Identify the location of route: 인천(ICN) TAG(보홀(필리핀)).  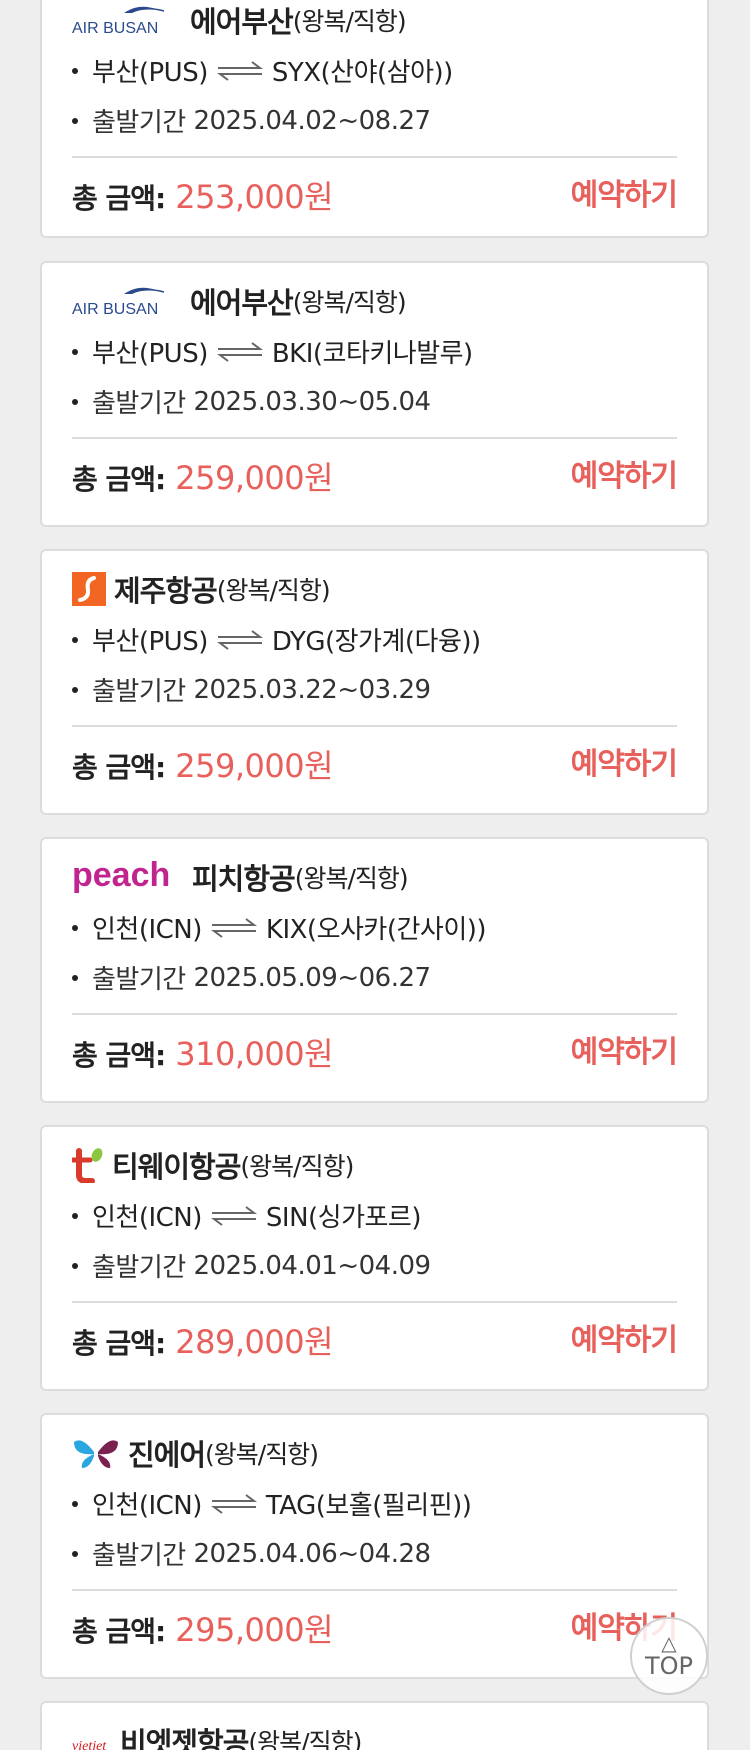
(272, 1503).